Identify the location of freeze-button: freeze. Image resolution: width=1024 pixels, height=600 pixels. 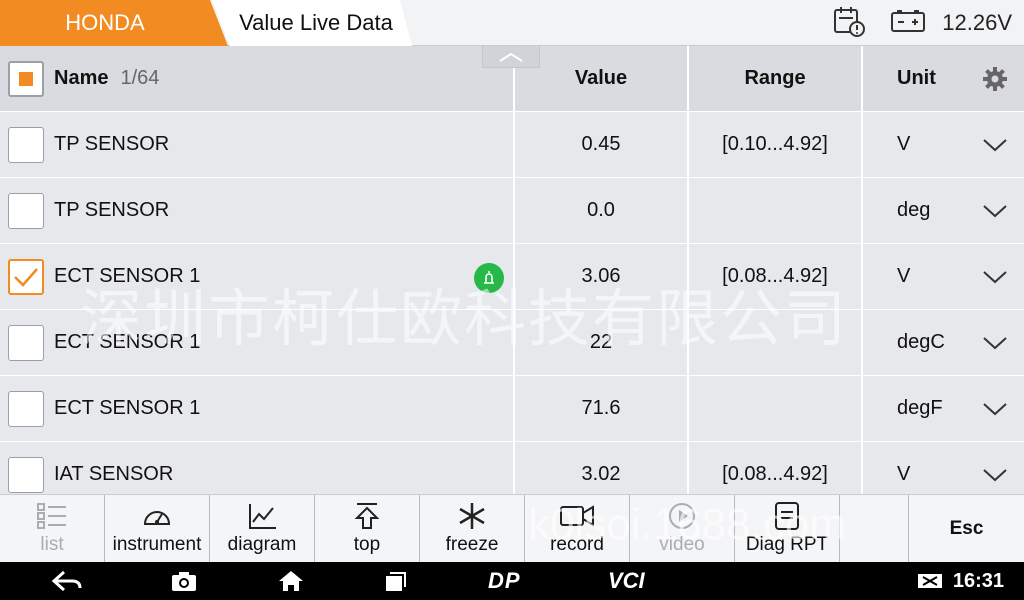
(472, 528).